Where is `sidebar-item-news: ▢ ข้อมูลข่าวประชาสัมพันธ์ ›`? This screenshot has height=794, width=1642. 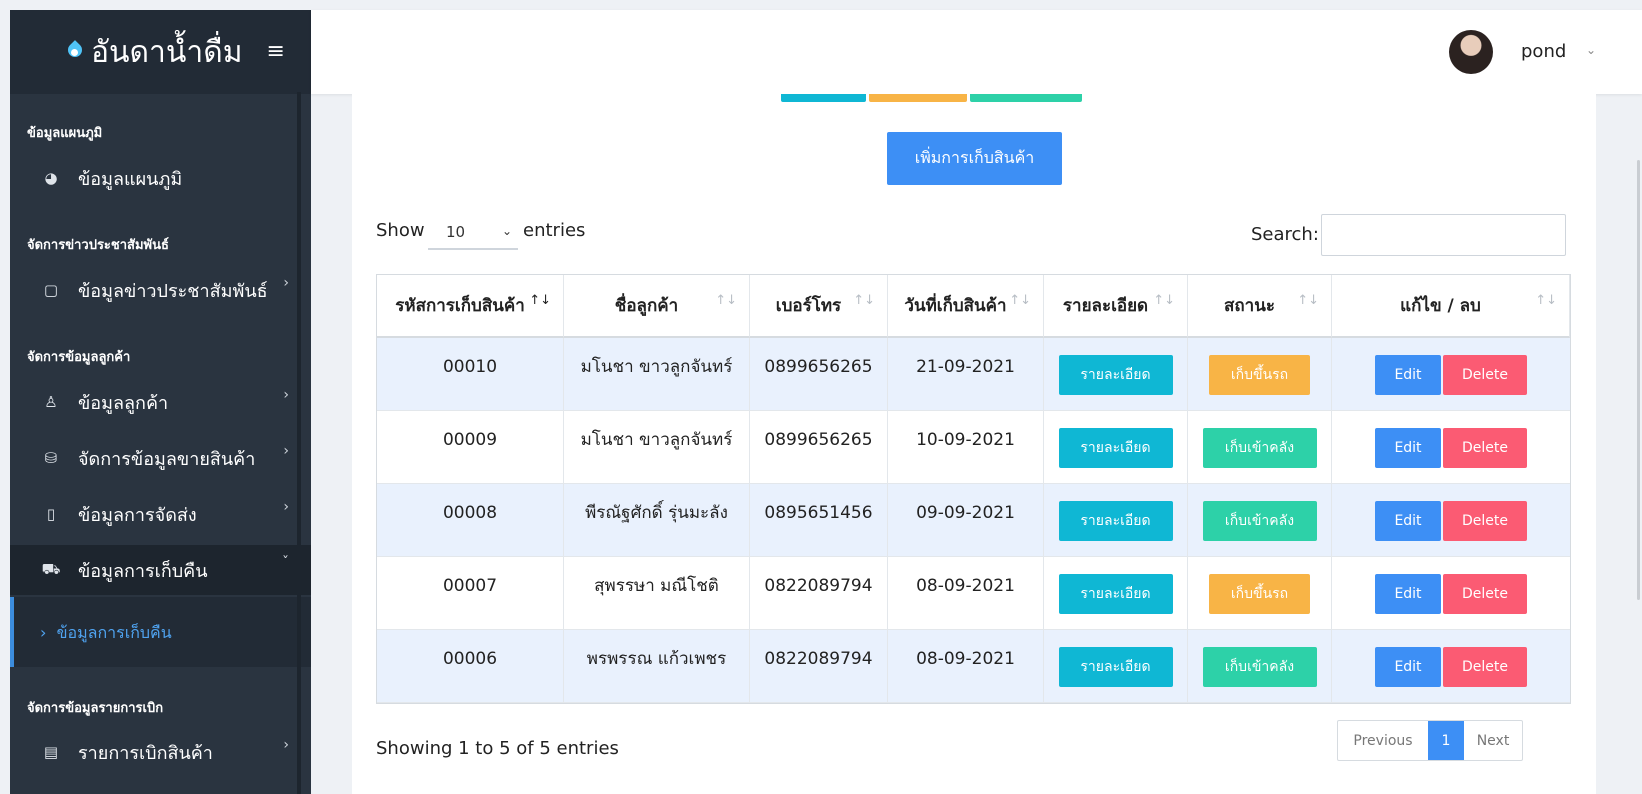 sidebar-item-news: ▢ ข้อมูลข่าวประชาสัมพันธ์ › is located at coordinates (160, 290).